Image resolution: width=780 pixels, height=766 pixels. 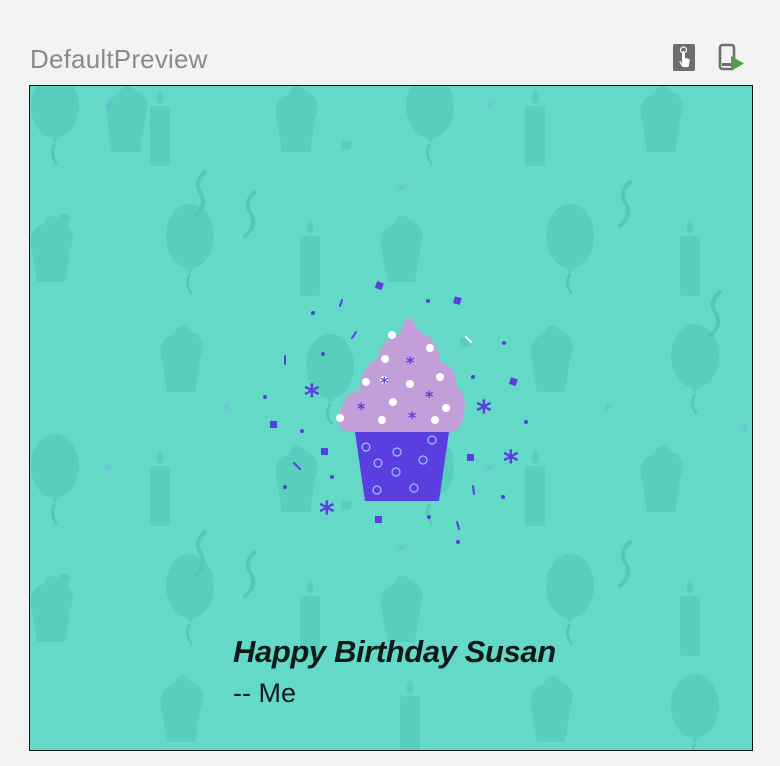 I want to click on greeting-text: Happy Birthday Susan, so click(x=394, y=651).